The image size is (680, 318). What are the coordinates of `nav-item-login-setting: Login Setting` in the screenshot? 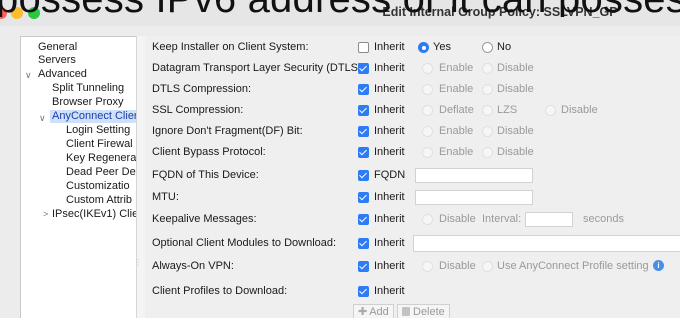 It's located at (98, 130).